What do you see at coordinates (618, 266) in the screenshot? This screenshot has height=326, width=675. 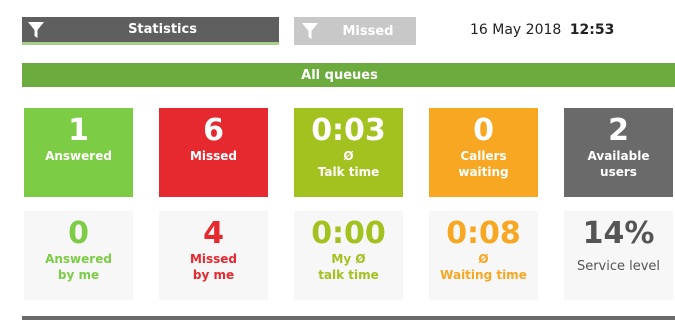 I see `stat-label-line1: Service level` at bounding box center [618, 266].